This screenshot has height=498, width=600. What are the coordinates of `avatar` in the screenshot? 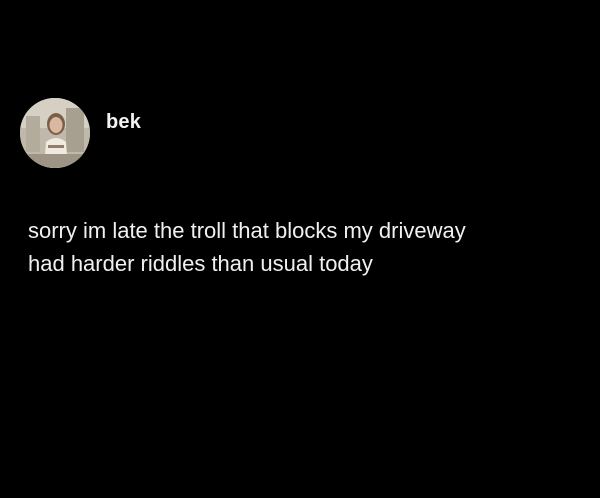 It's located at (55, 133).